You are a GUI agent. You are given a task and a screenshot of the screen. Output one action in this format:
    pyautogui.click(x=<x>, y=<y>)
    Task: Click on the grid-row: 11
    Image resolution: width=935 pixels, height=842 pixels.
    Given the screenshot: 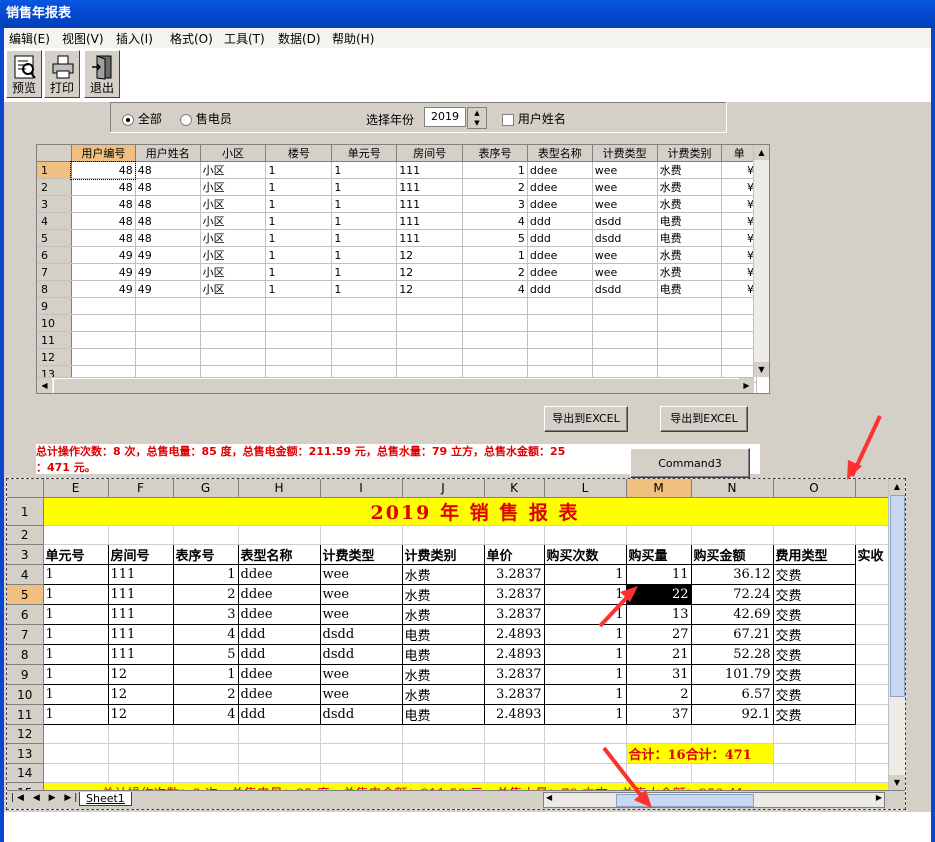 What is the action you would take?
    pyautogui.click(x=397, y=340)
    